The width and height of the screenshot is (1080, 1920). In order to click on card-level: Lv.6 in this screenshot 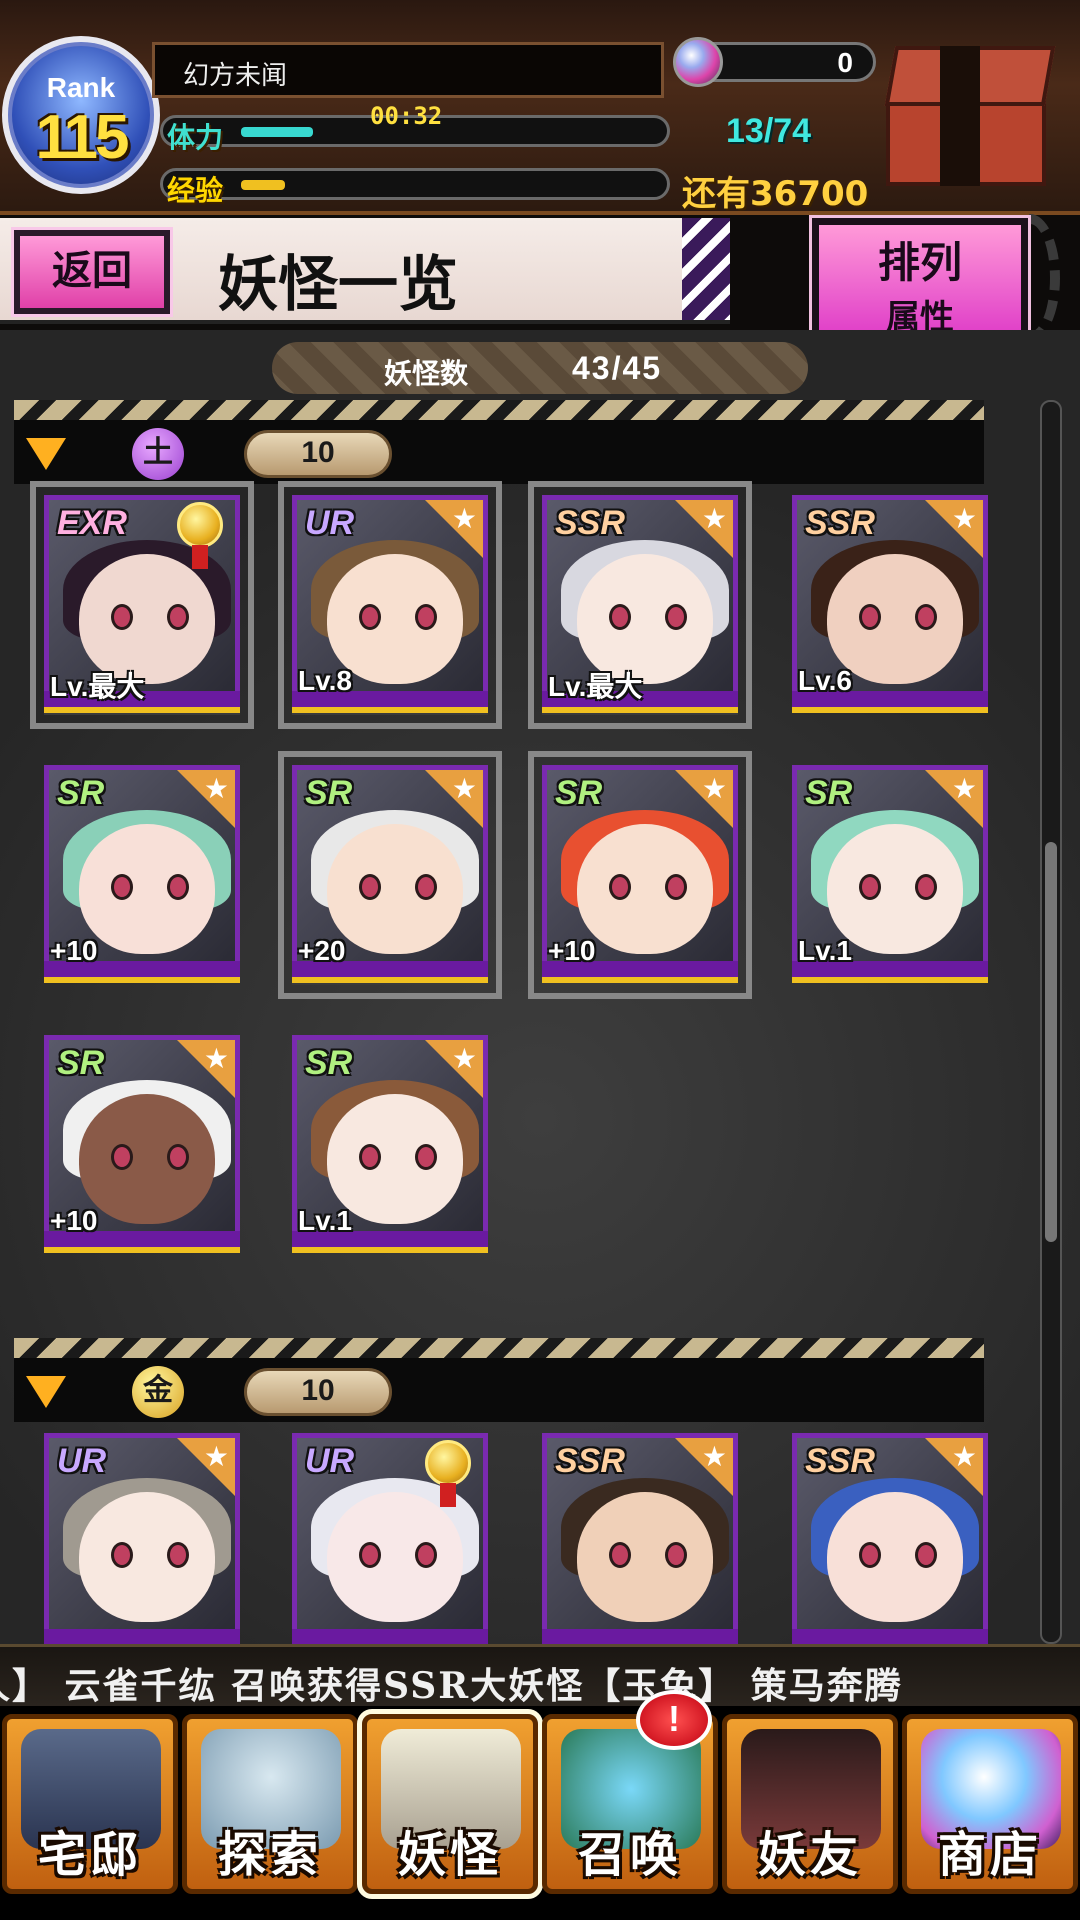, I will do `click(825, 680)`.